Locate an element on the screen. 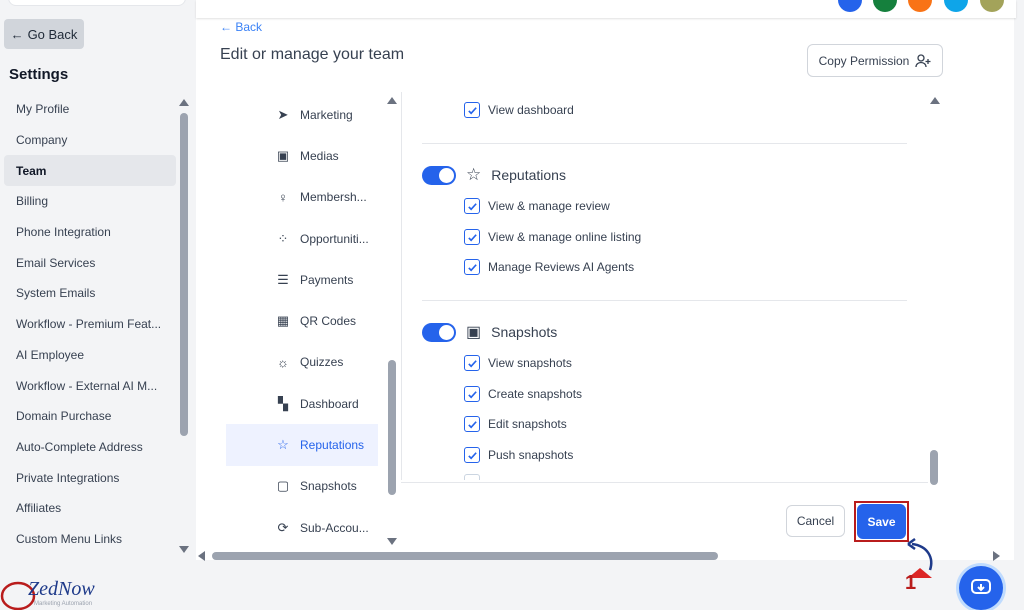 Image resolution: width=1024 pixels, height=610 pixels. chat-widget-button is located at coordinates (981, 588).